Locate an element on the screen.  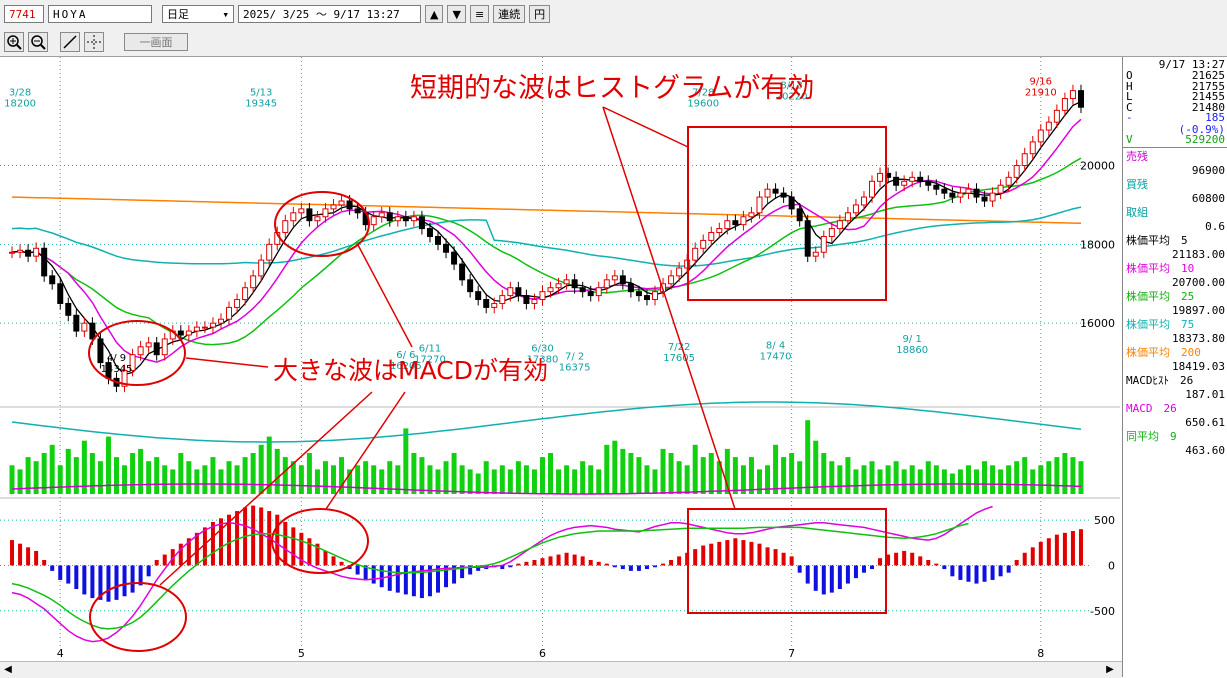
sidebar-divider is located at coordinates (1175, 147).